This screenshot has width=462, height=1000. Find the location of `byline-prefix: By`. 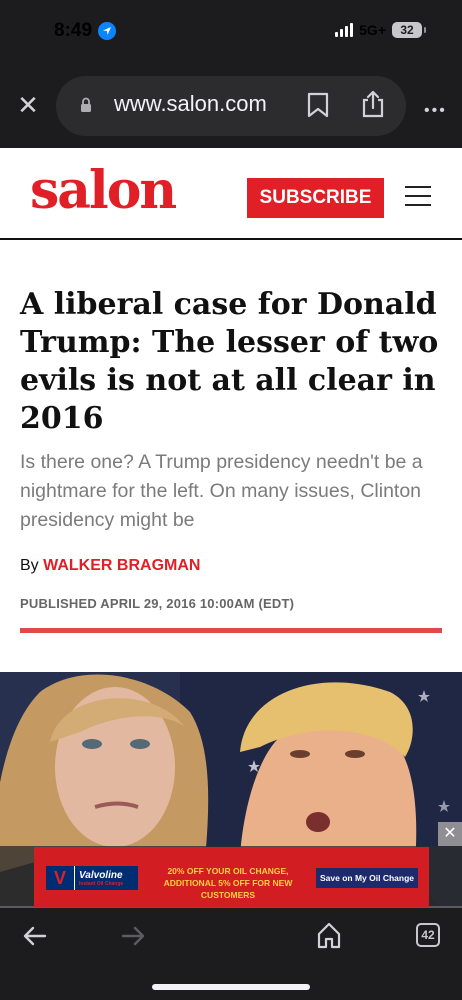

byline-prefix: By is located at coordinates (32, 565).